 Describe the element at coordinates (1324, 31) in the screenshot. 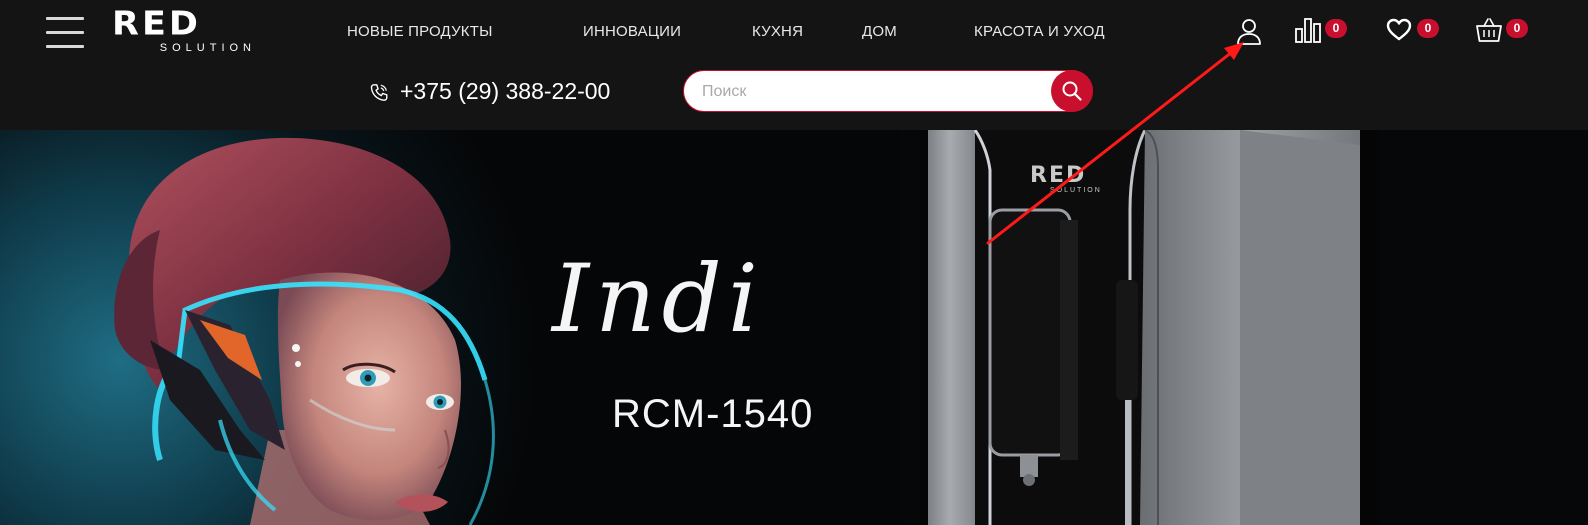

I see `compare-button: 0` at that location.